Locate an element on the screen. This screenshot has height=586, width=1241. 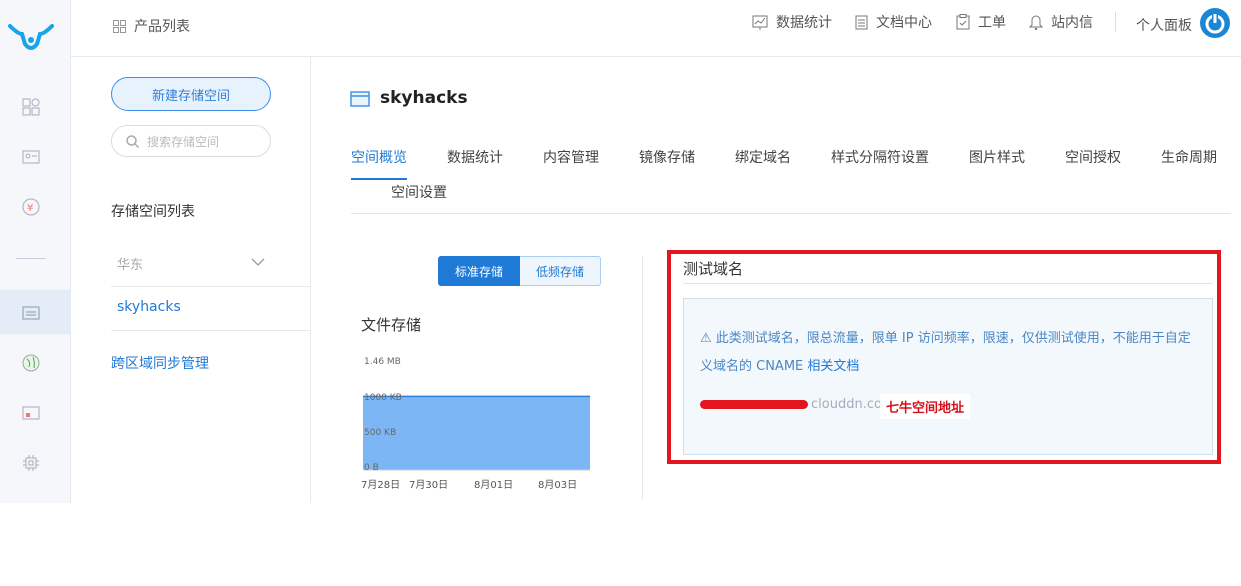
tab-separator: 样式分隔符设置 is located at coordinates (880, 157).